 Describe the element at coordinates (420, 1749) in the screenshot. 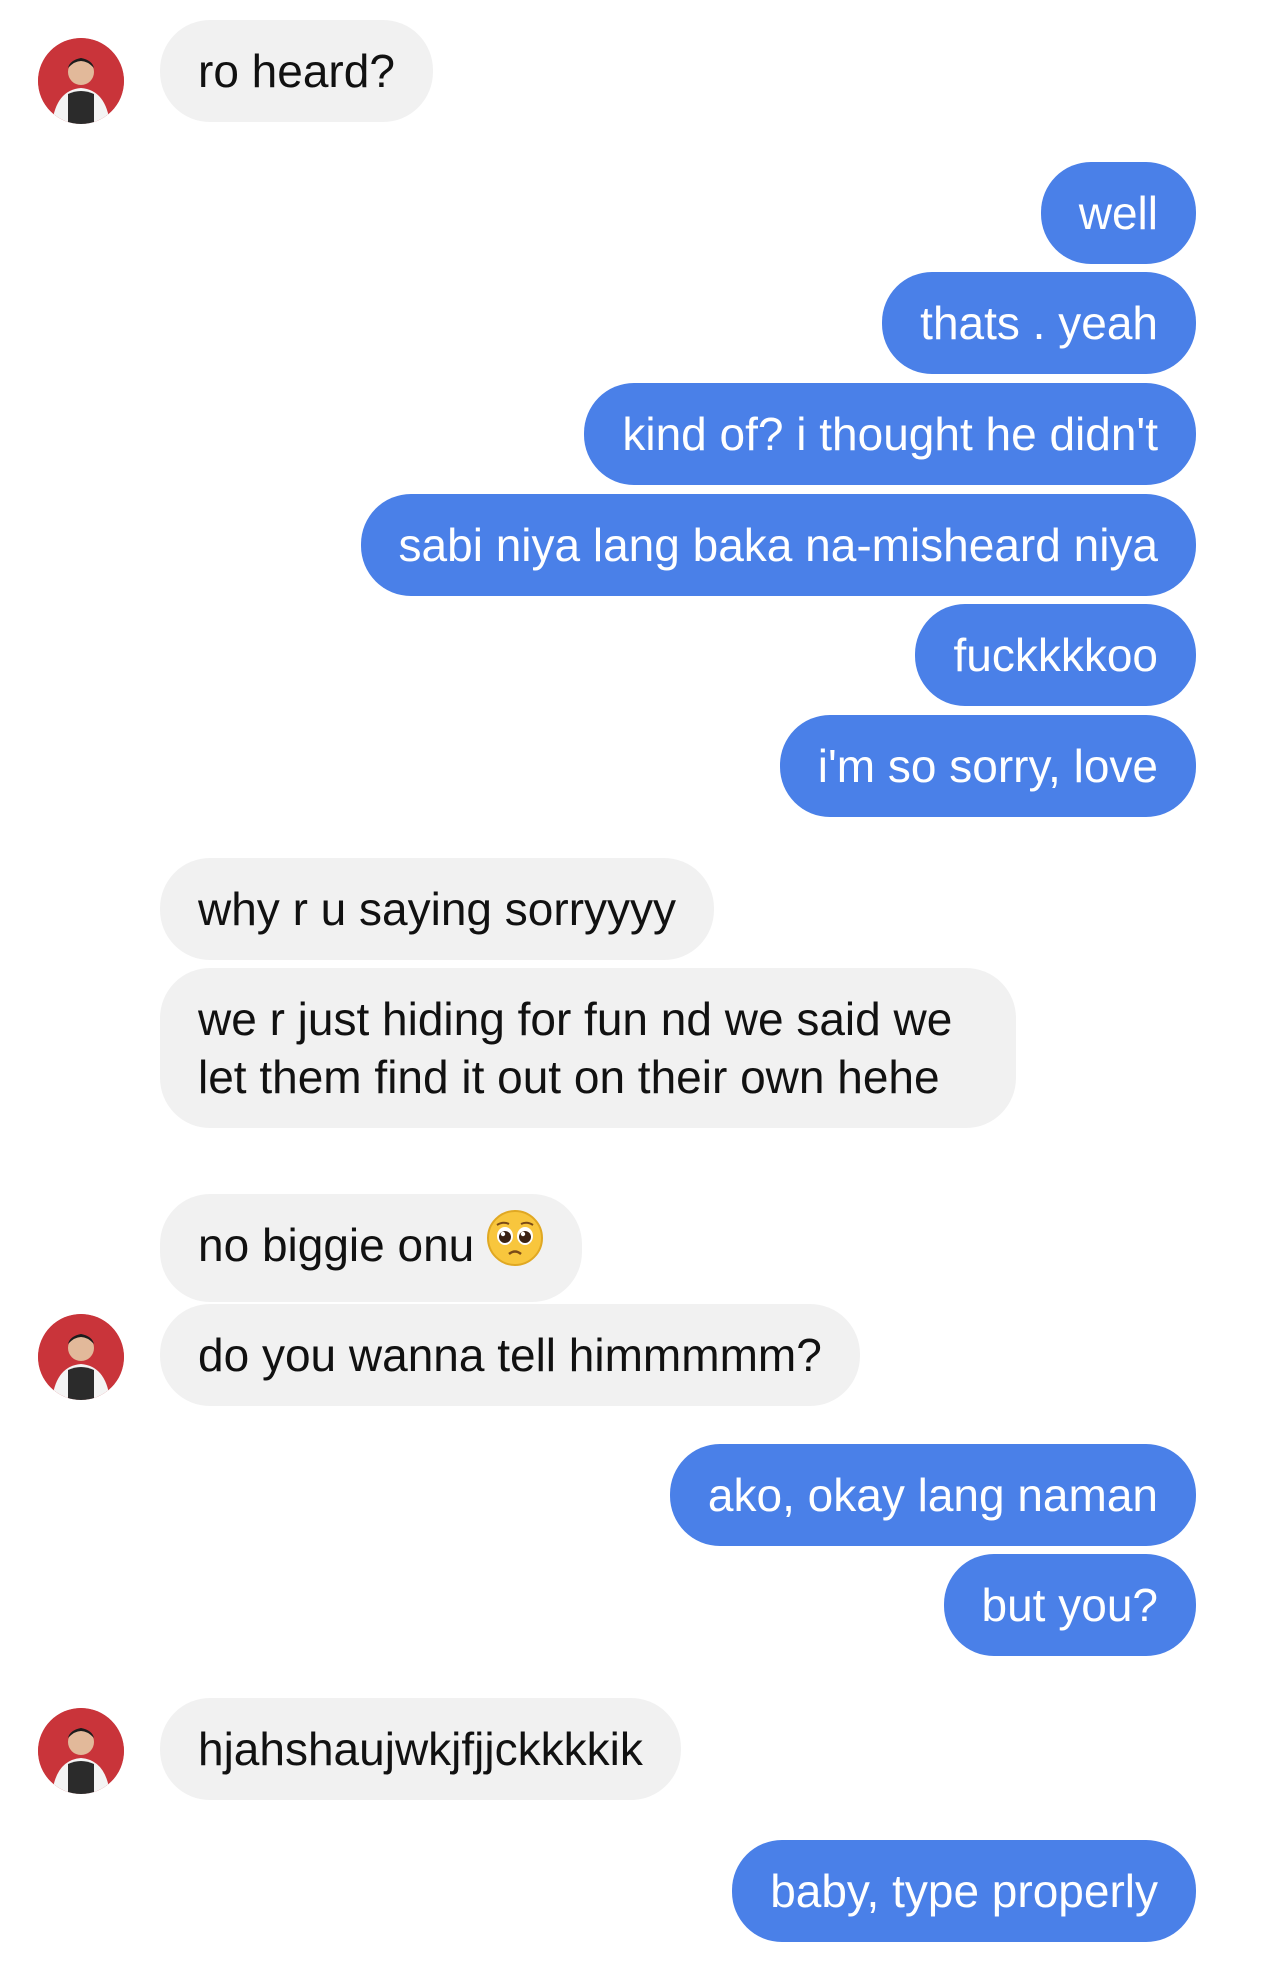

I see `incoming-message: hjahshaujwkjfjjckkkkik` at that location.